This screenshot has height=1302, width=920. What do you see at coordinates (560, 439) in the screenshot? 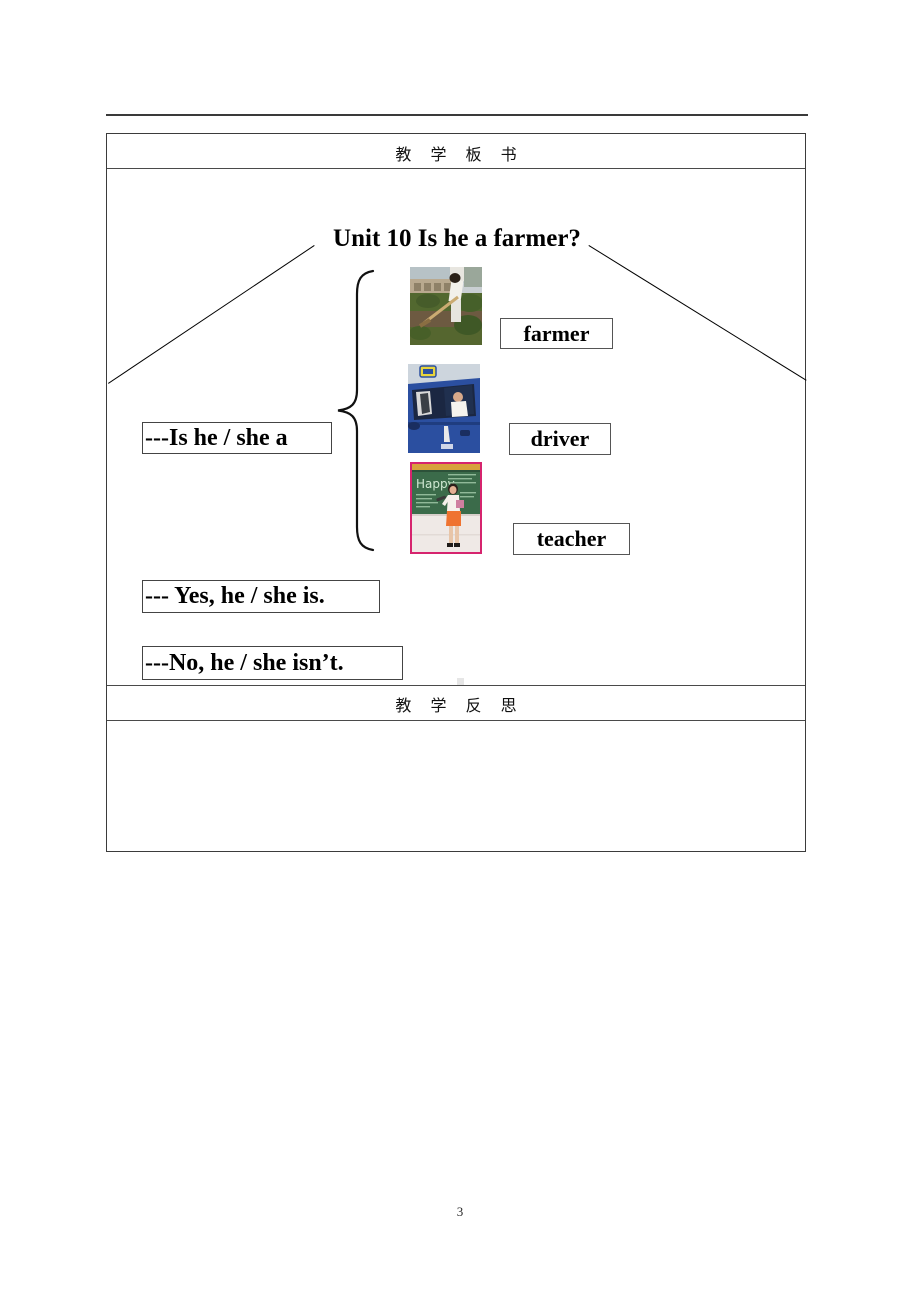
I see `word-box-driver: driver` at bounding box center [560, 439].